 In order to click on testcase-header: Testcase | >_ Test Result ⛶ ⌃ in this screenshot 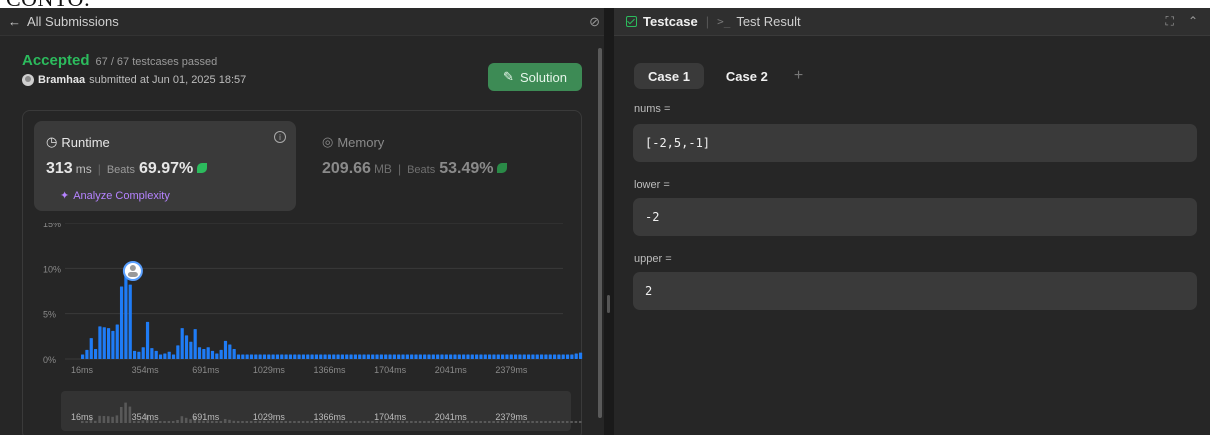, I will do `click(912, 22)`.